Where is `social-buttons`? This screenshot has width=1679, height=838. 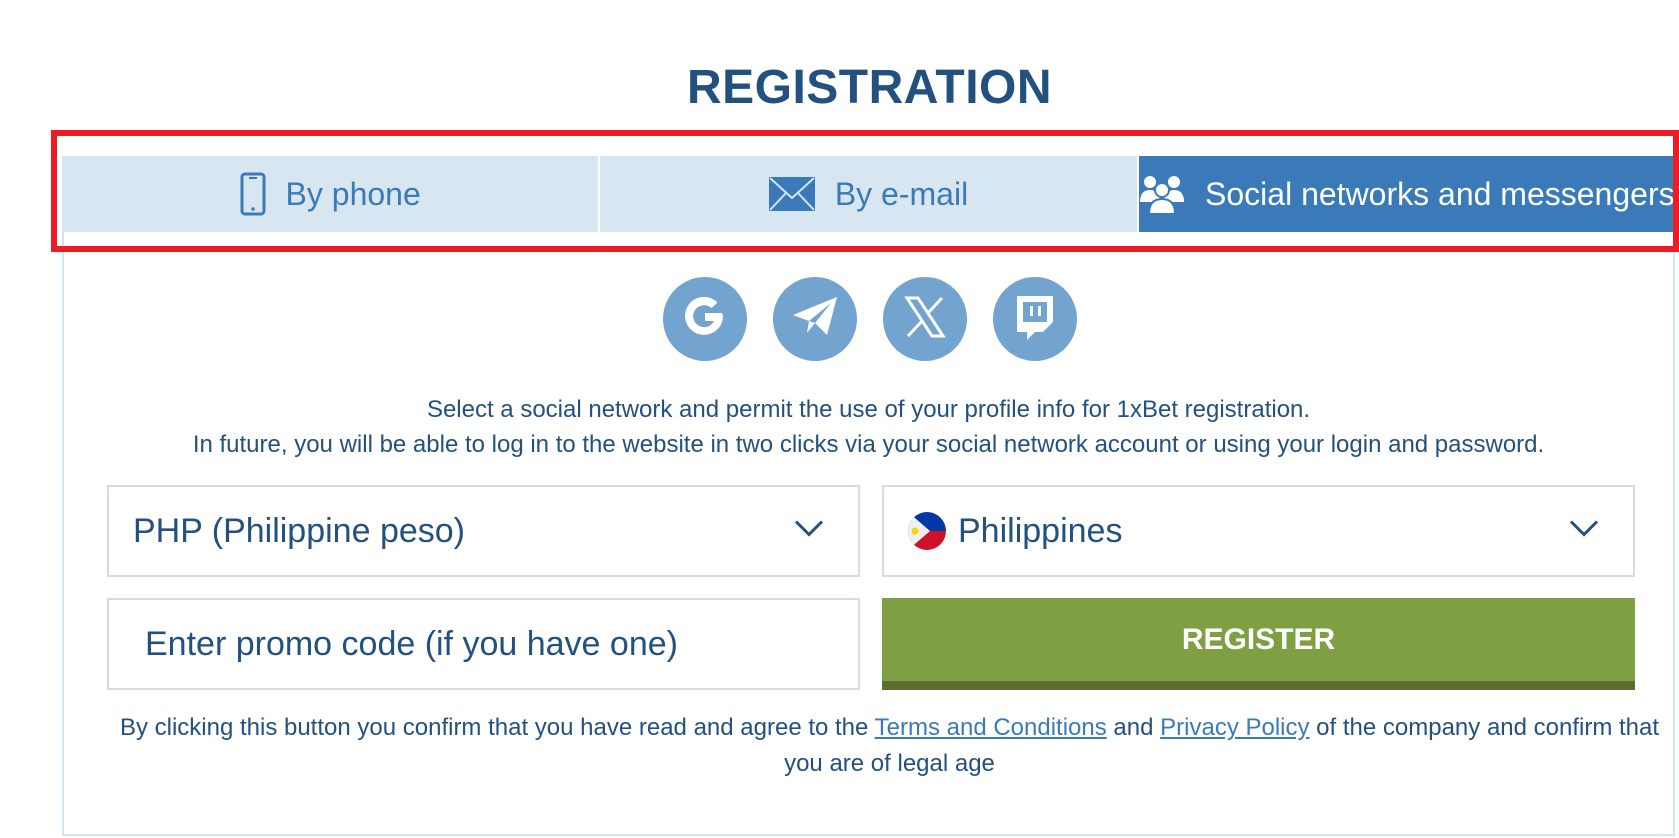 social-buttons is located at coordinates (839, 319).